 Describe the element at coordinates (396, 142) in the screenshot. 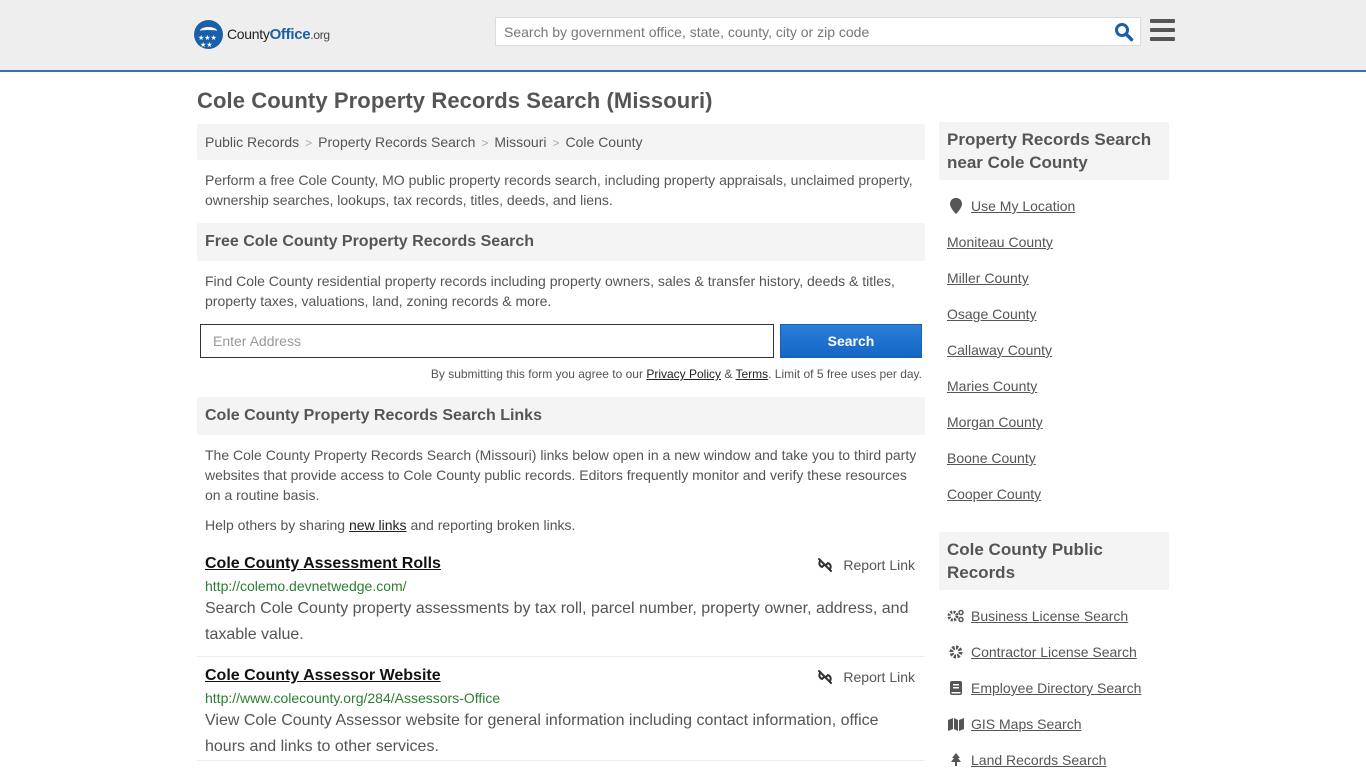

I see `breadcrumb-property-records-search: Property Records Search` at that location.